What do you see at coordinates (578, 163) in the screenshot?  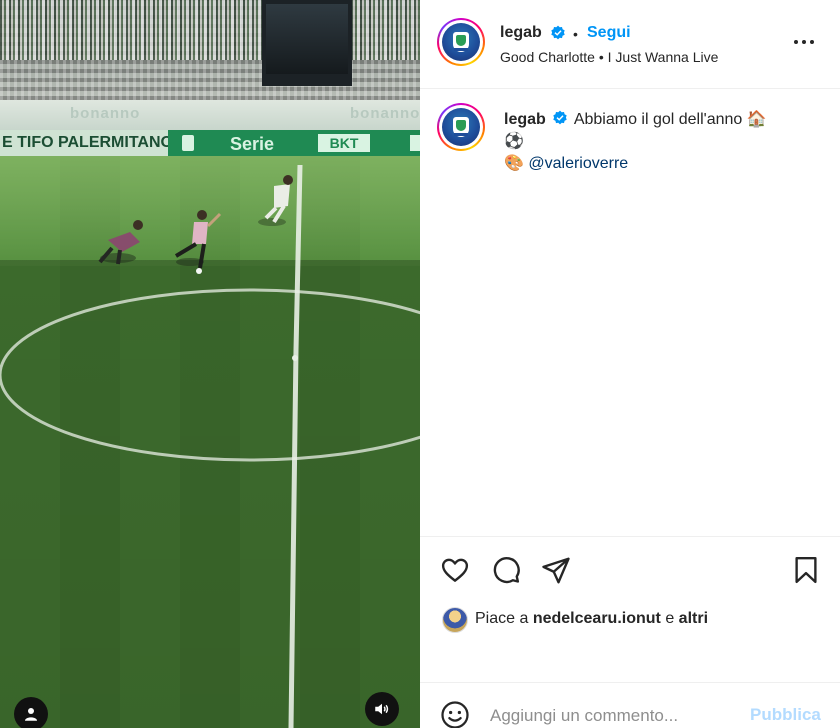 I see `caption-mention: @valerioverre` at bounding box center [578, 163].